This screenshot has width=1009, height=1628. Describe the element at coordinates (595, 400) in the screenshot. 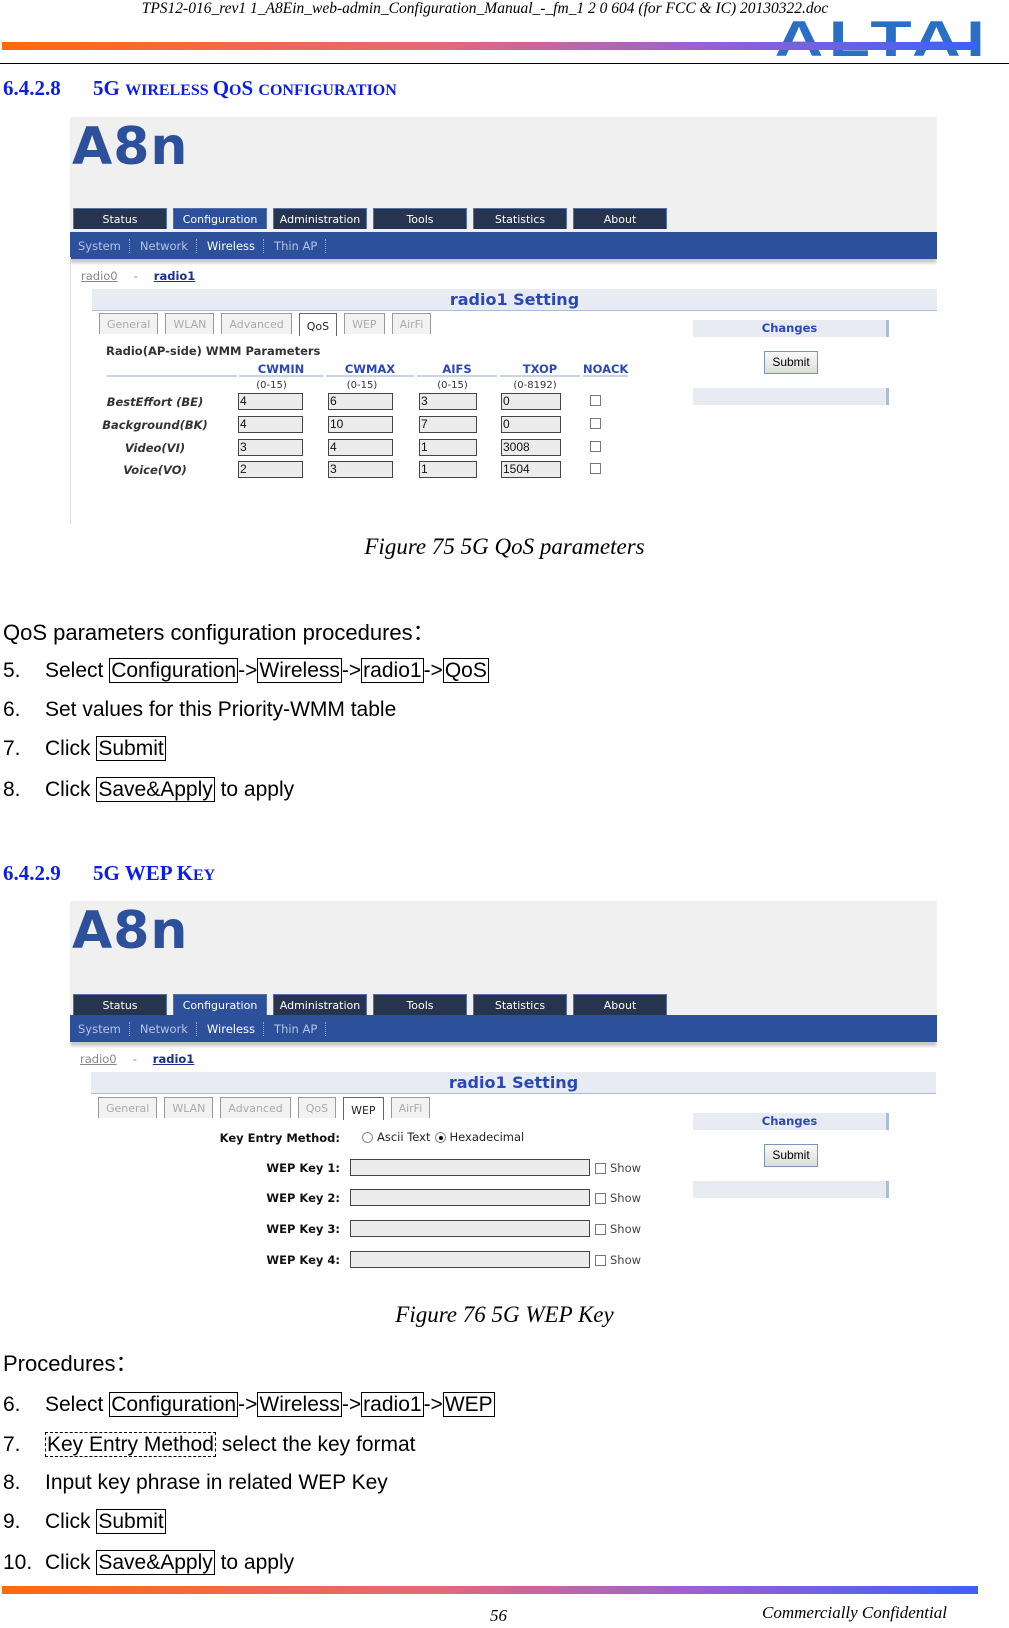

I see `be-noack-checkbox` at that location.